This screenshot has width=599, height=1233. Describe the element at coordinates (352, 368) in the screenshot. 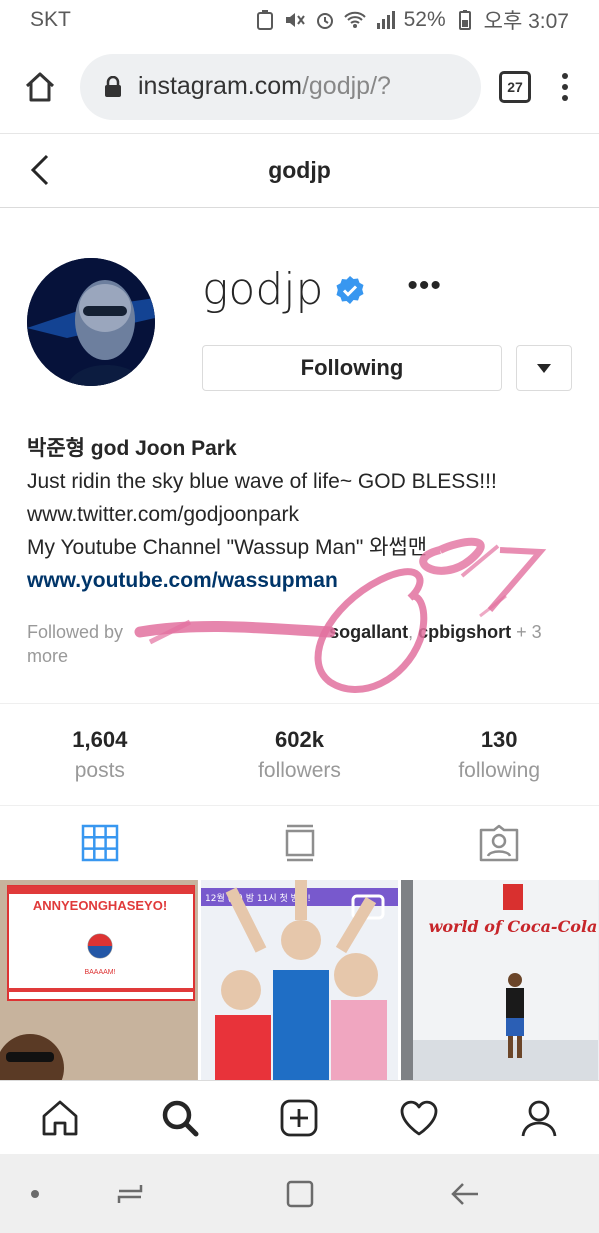

I see `following-button: Following` at that location.